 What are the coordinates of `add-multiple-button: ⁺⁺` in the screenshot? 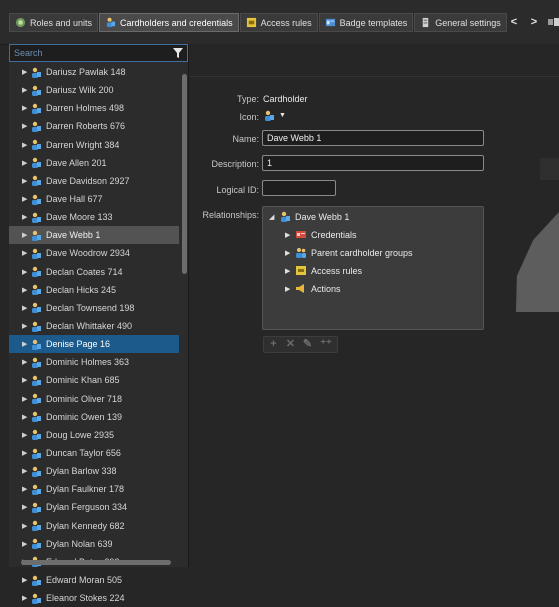 It's located at (326, 344).